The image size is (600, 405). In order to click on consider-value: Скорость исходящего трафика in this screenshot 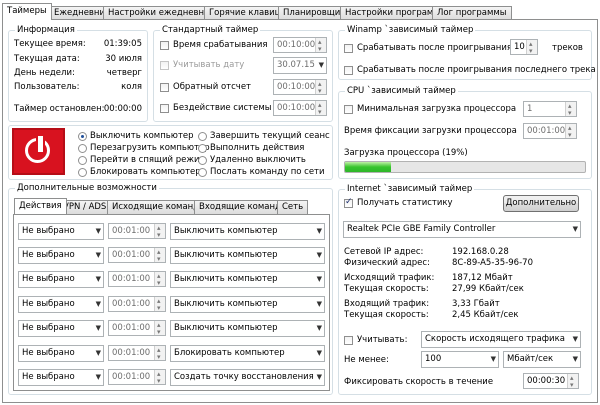, I will do `click(495, 339)`.